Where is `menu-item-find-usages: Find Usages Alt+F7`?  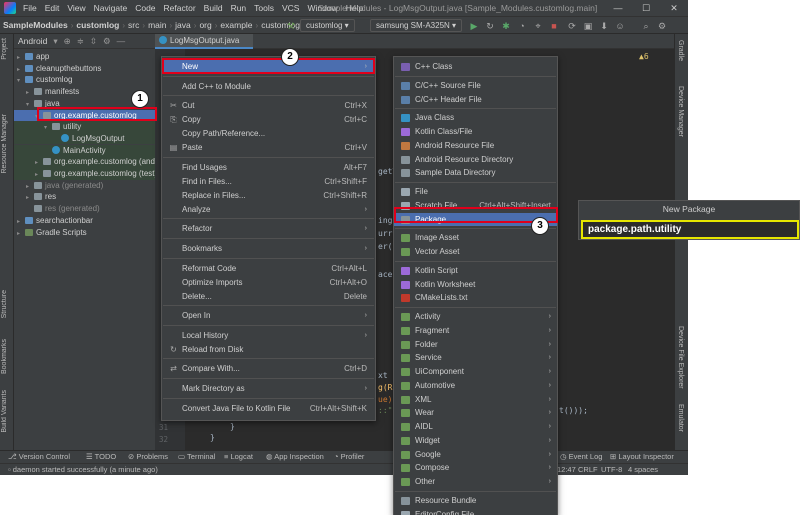
menu-item-find-usages: Find Usages Alt+F7 is located at coordinates (268, 168).